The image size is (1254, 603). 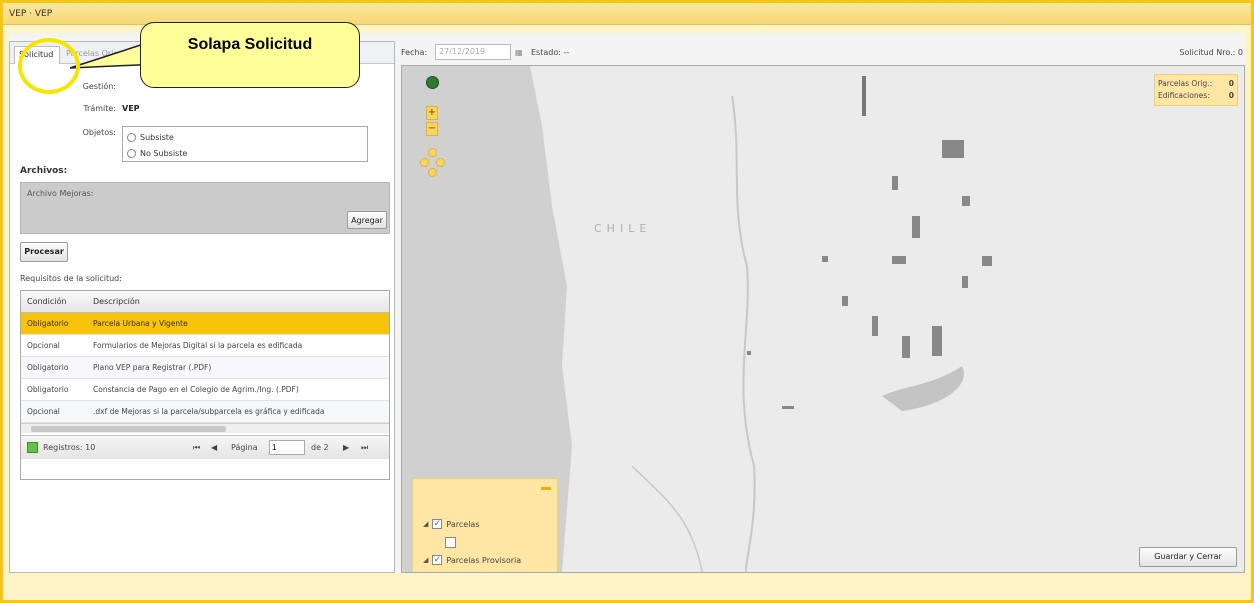 I want to click on callout-bubble, so click(x=250, y=55).